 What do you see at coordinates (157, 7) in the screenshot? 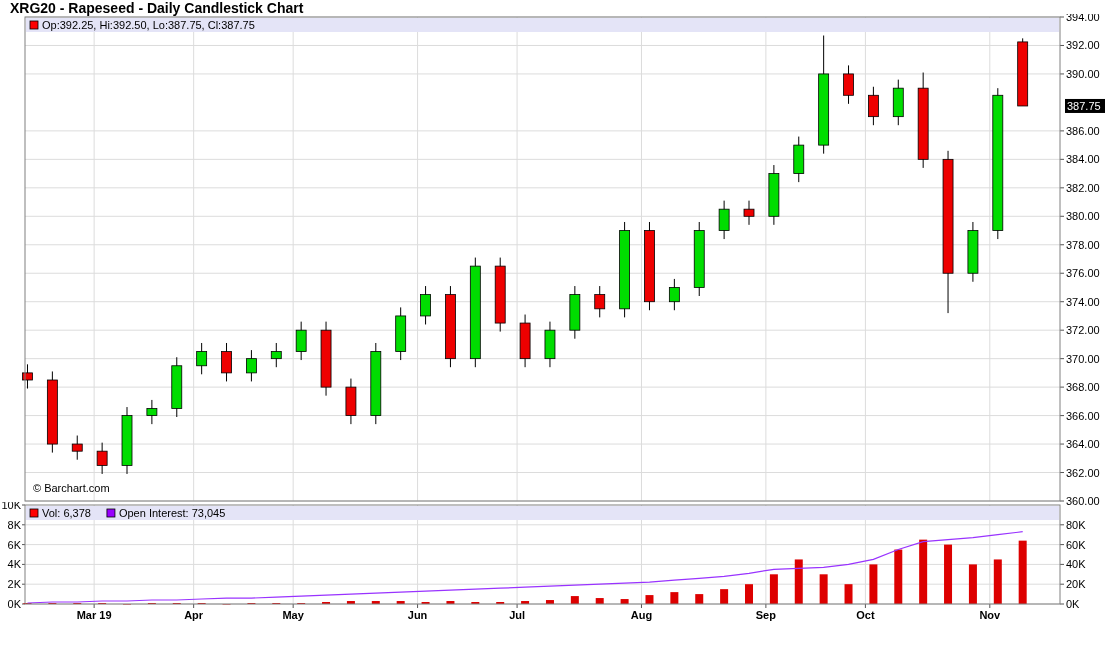
I see `chart-title: XRG20 - Rapeseed - Daily Candlestick Chart` at bounding box center [157, 7].